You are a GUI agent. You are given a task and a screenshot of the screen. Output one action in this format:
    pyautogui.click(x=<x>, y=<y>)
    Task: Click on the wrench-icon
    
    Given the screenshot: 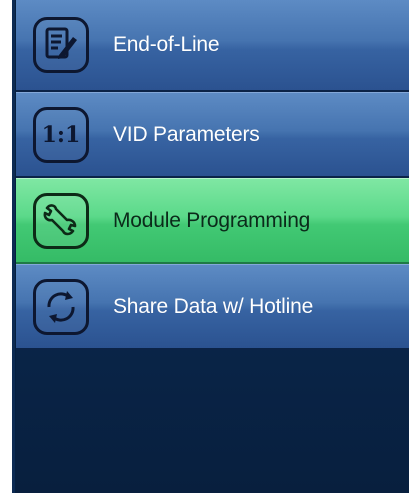 What is the action you would take?
    pyautogui.click(x=61, y=220)
    